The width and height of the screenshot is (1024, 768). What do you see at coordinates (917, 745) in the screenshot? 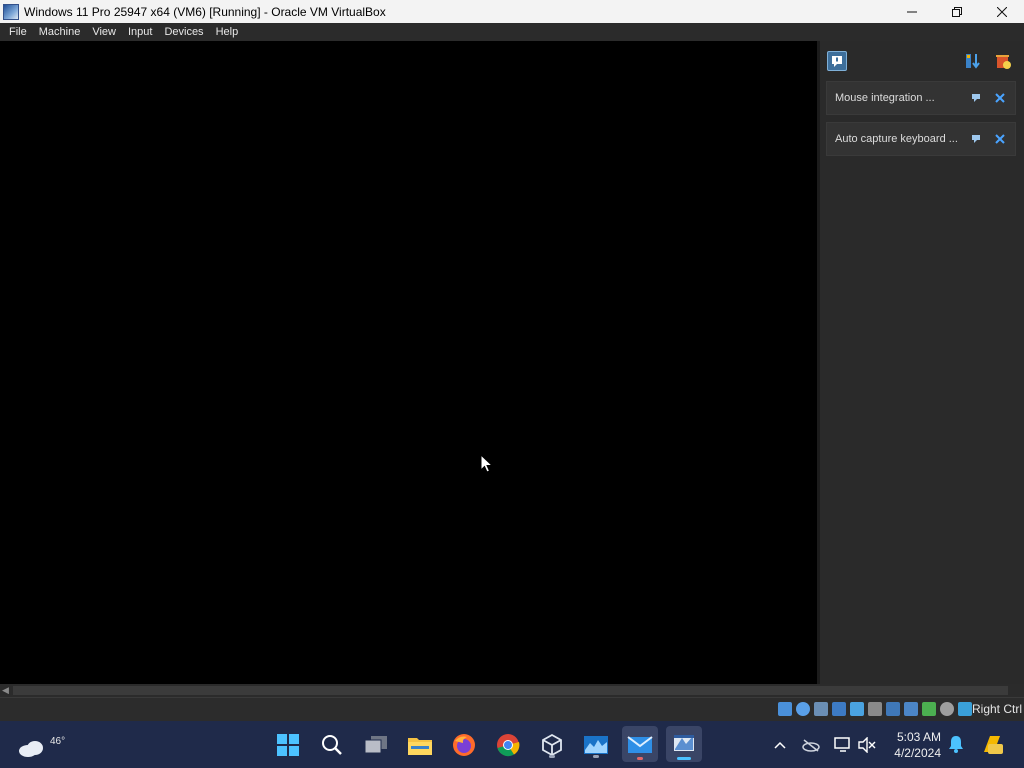
I see `clock: 5:03 AM 4/2/2024` at bounding box center [917, 745].